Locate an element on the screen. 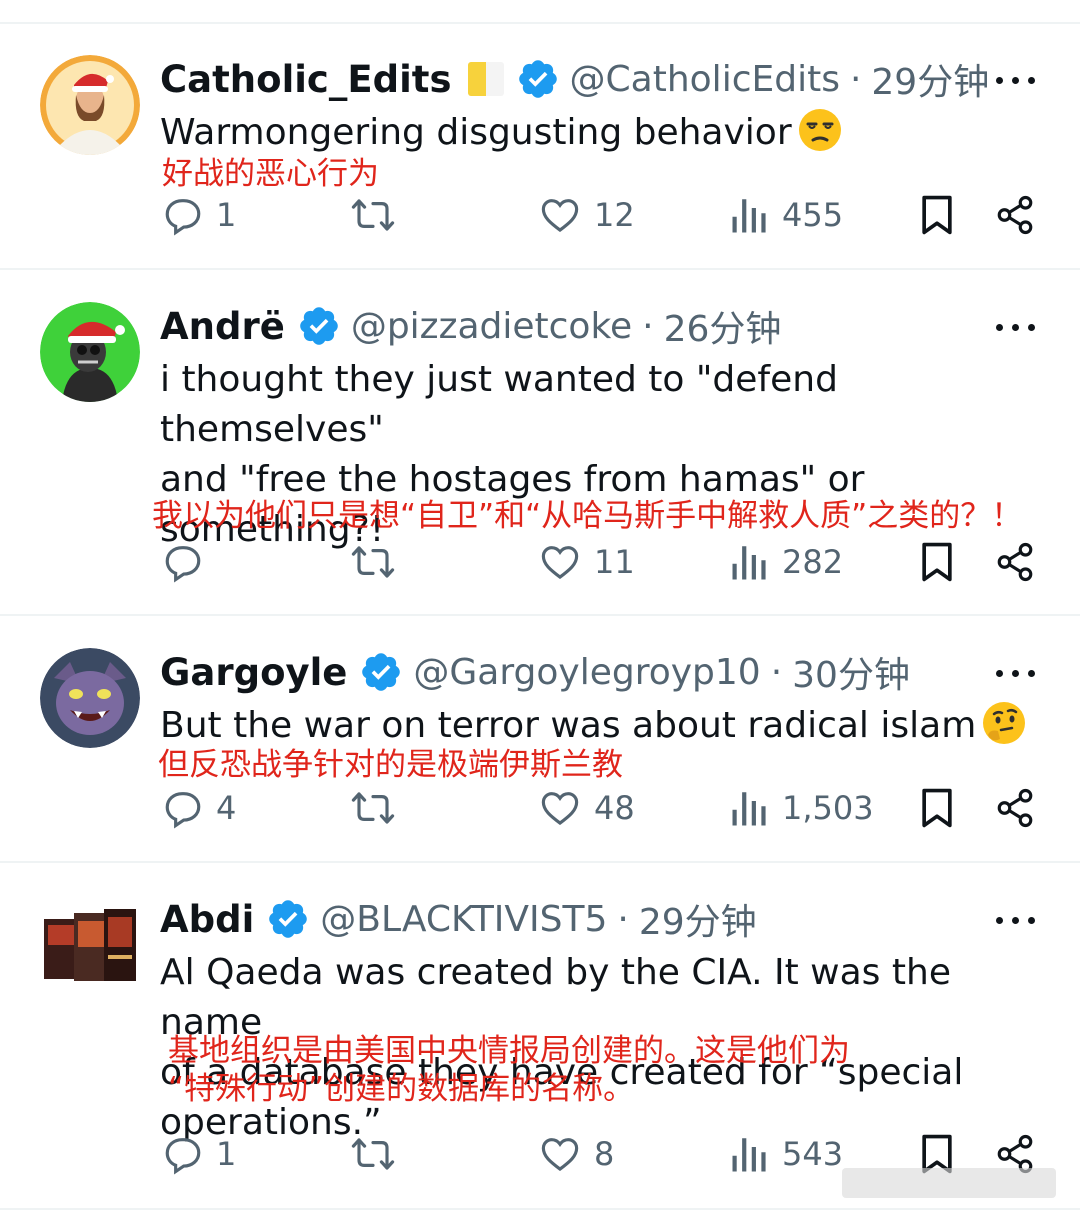 Image resolution: width=1080 pixels, height=1219 pixels. like-count: 11 is located at coordinates (614, 562).